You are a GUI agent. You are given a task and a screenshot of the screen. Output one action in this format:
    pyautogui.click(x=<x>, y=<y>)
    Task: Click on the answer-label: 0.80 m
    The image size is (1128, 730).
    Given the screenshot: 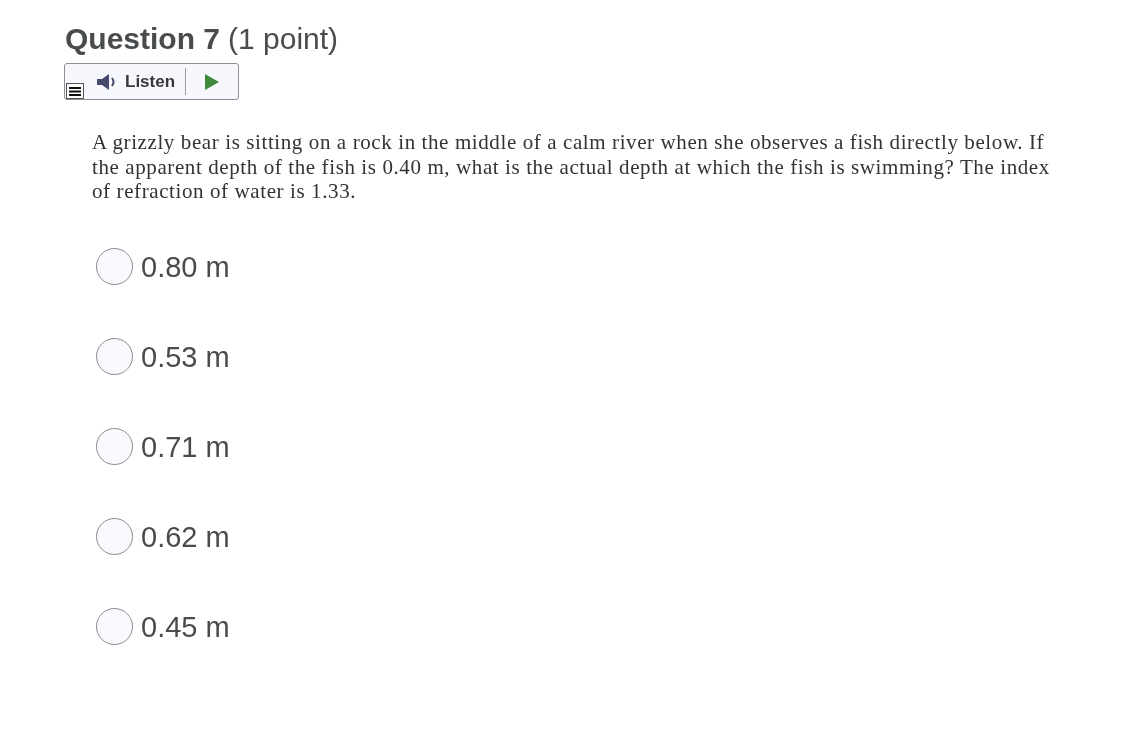 What is the action you would take?
    pyautogui.click(x=185, y=266)
    